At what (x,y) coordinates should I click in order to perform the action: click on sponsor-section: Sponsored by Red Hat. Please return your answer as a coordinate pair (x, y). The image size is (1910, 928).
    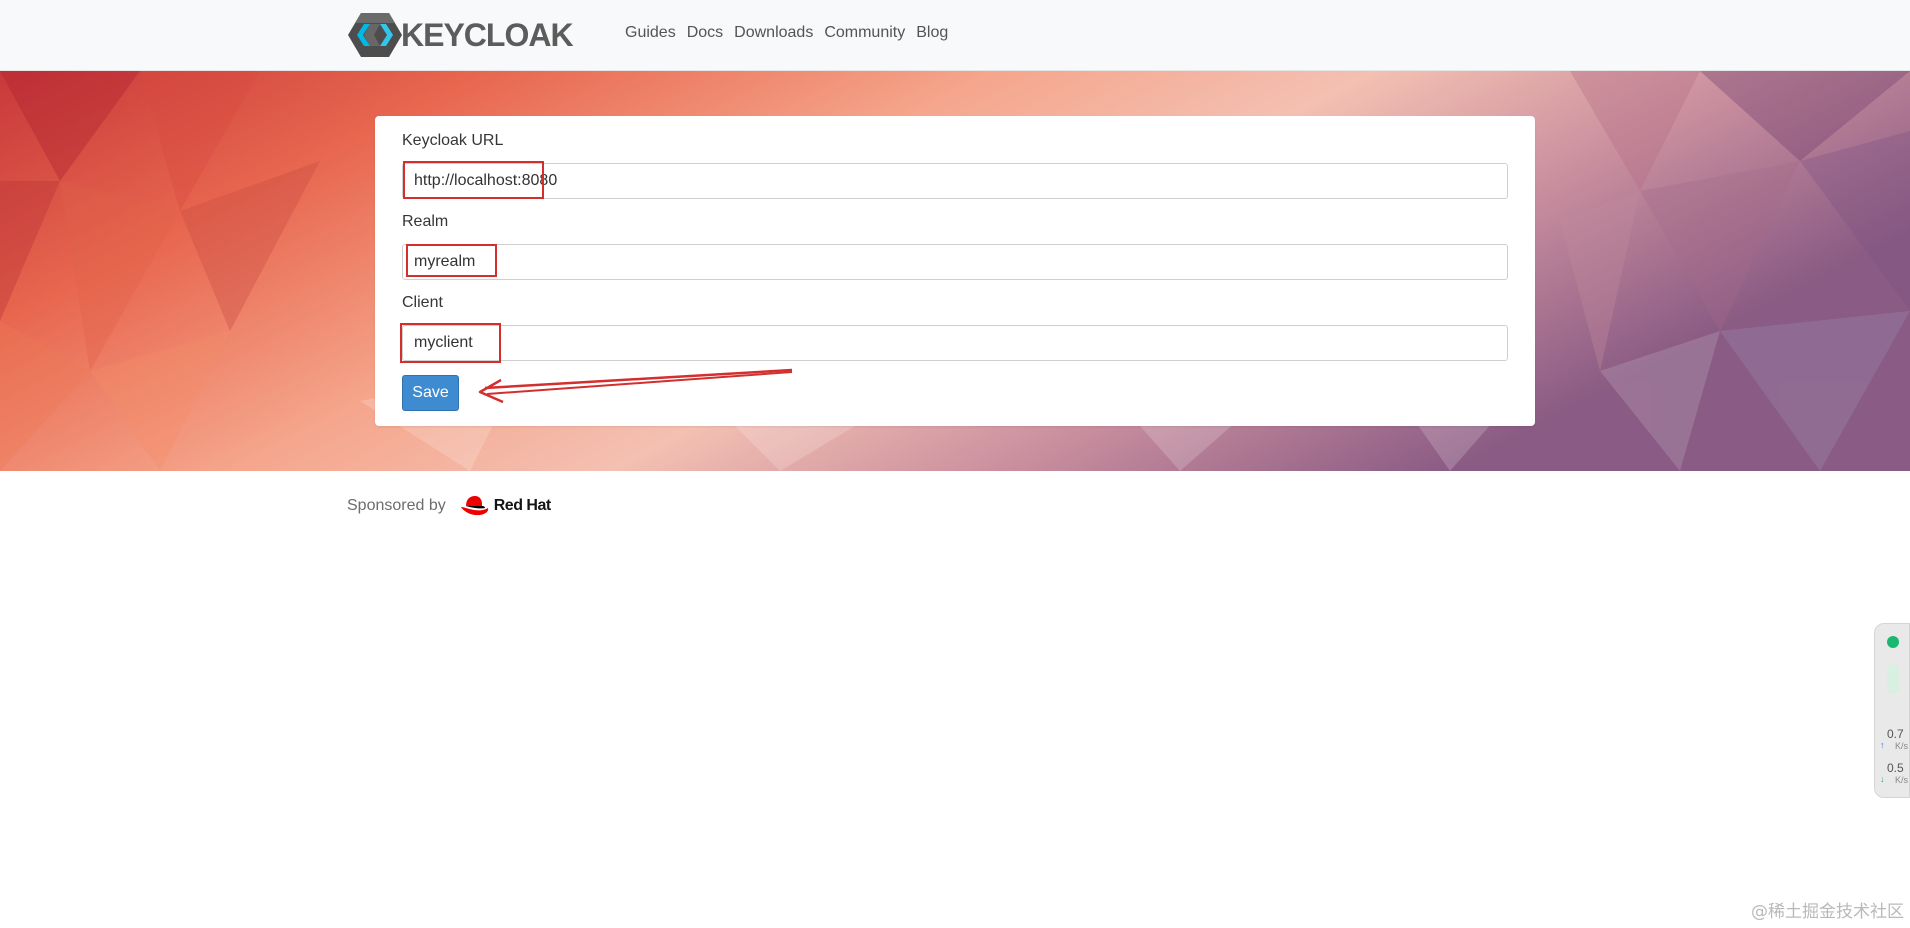
    Looking at the image, I should click on (449, 506).